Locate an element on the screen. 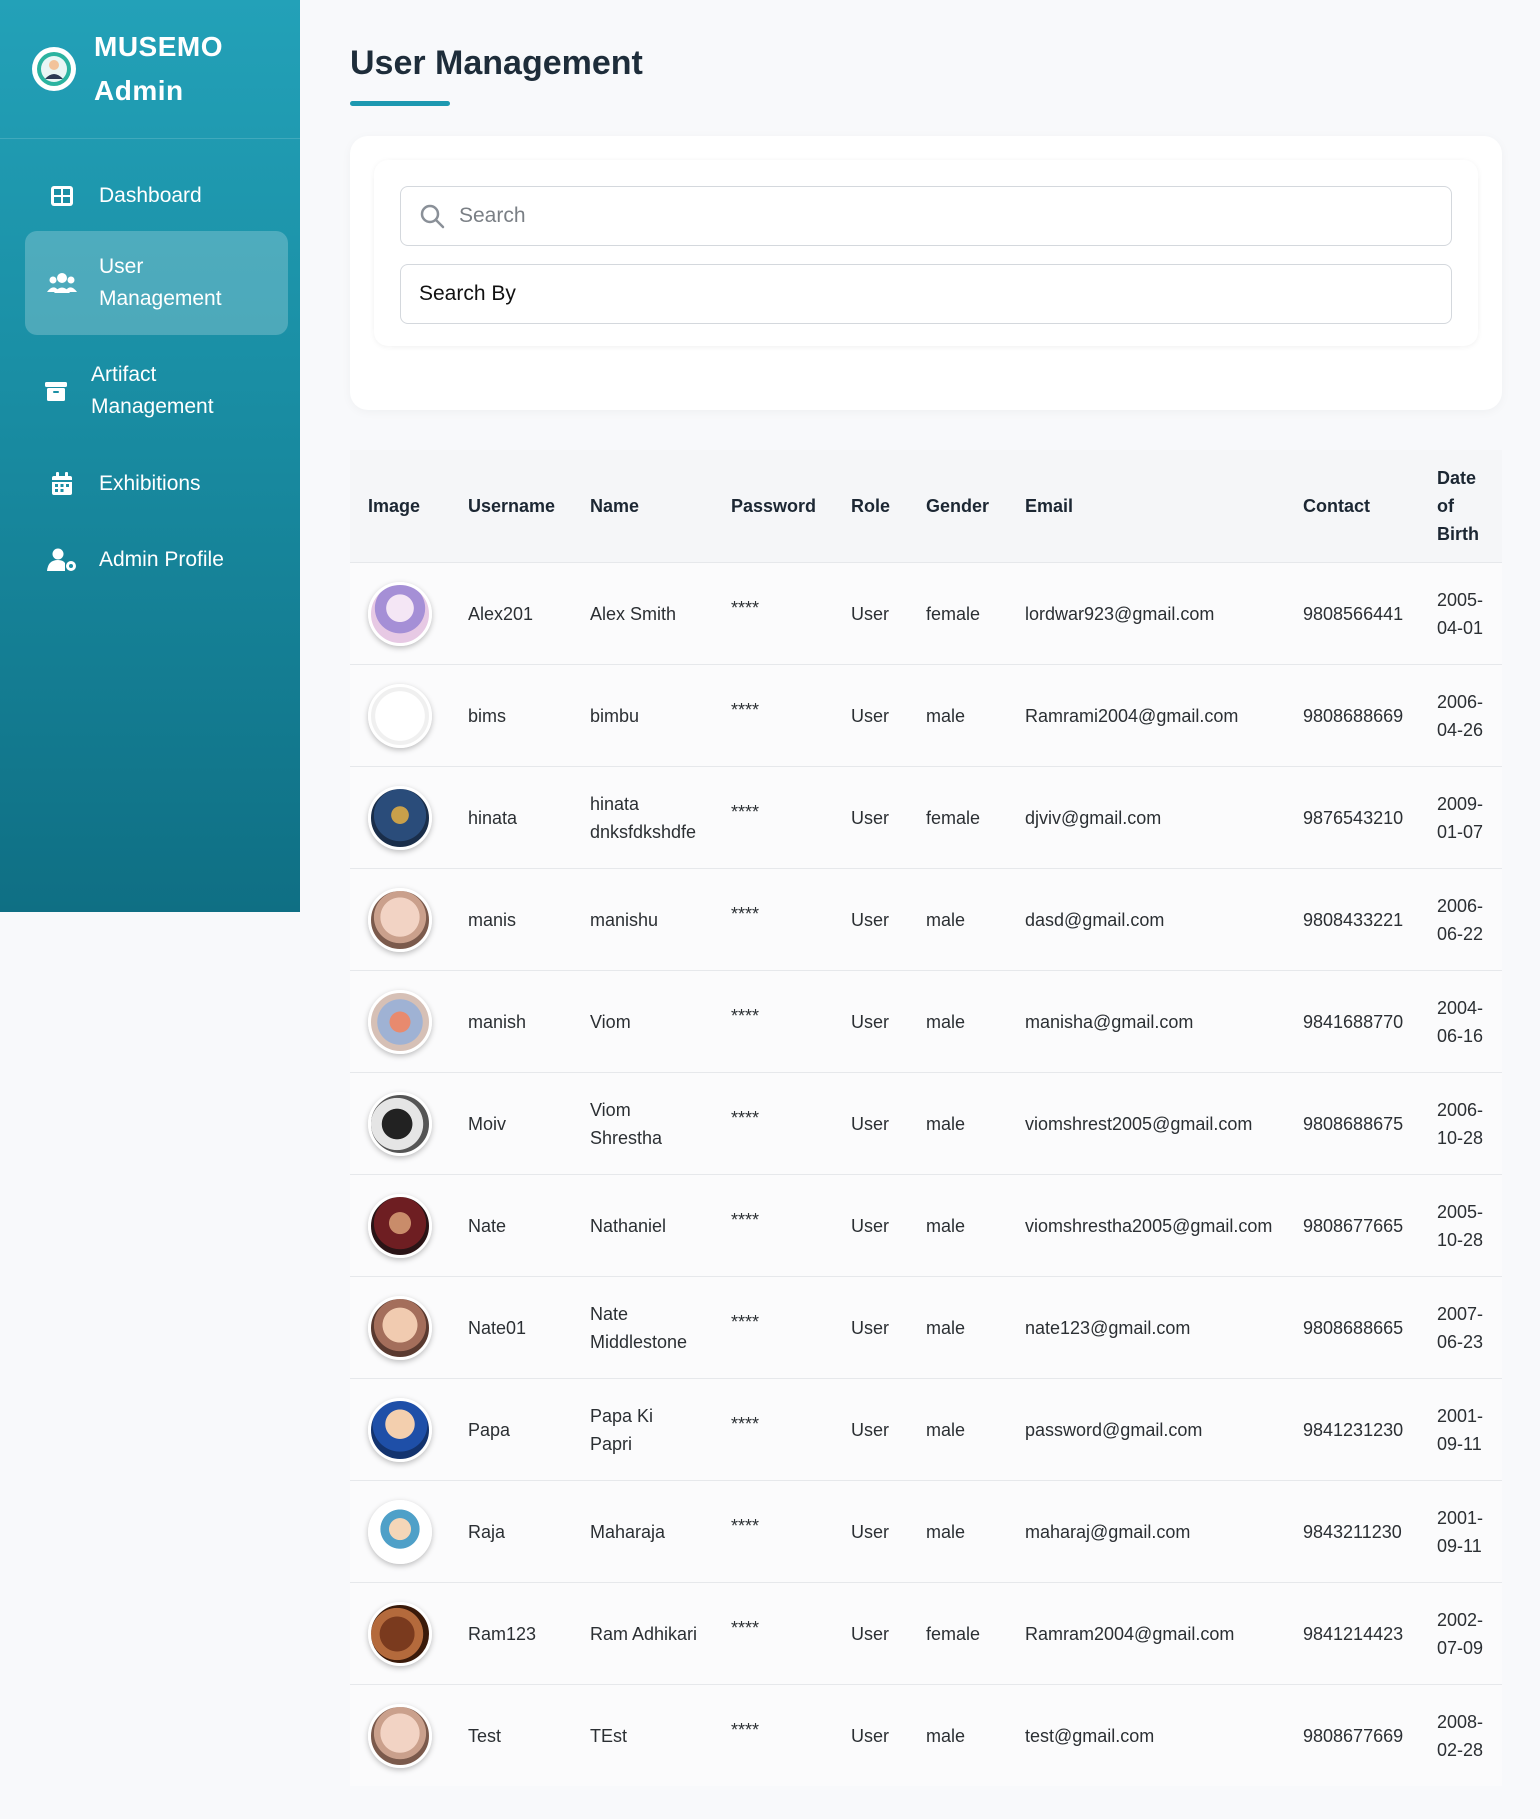 This screenshot has width=1540, height=1819. sidebar-item-label: Dashboard is located at coordinates (150, 195).